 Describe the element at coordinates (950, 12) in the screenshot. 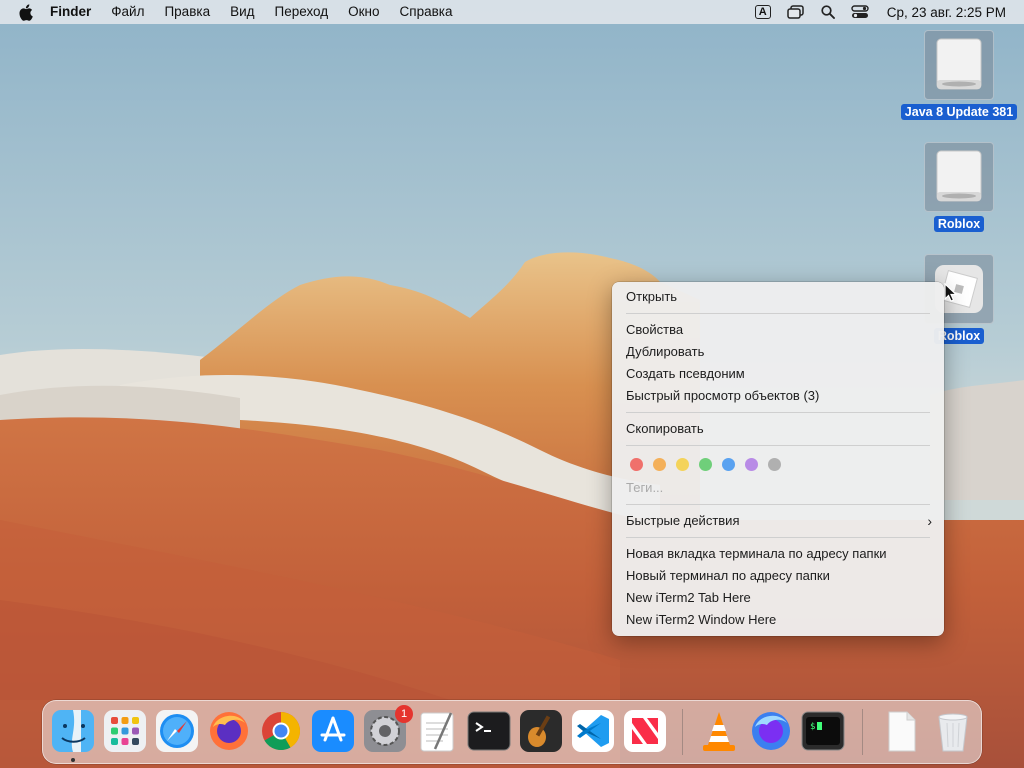

I see `menu-clock: Ср, 23 авг. 2:25 PM` at that location.